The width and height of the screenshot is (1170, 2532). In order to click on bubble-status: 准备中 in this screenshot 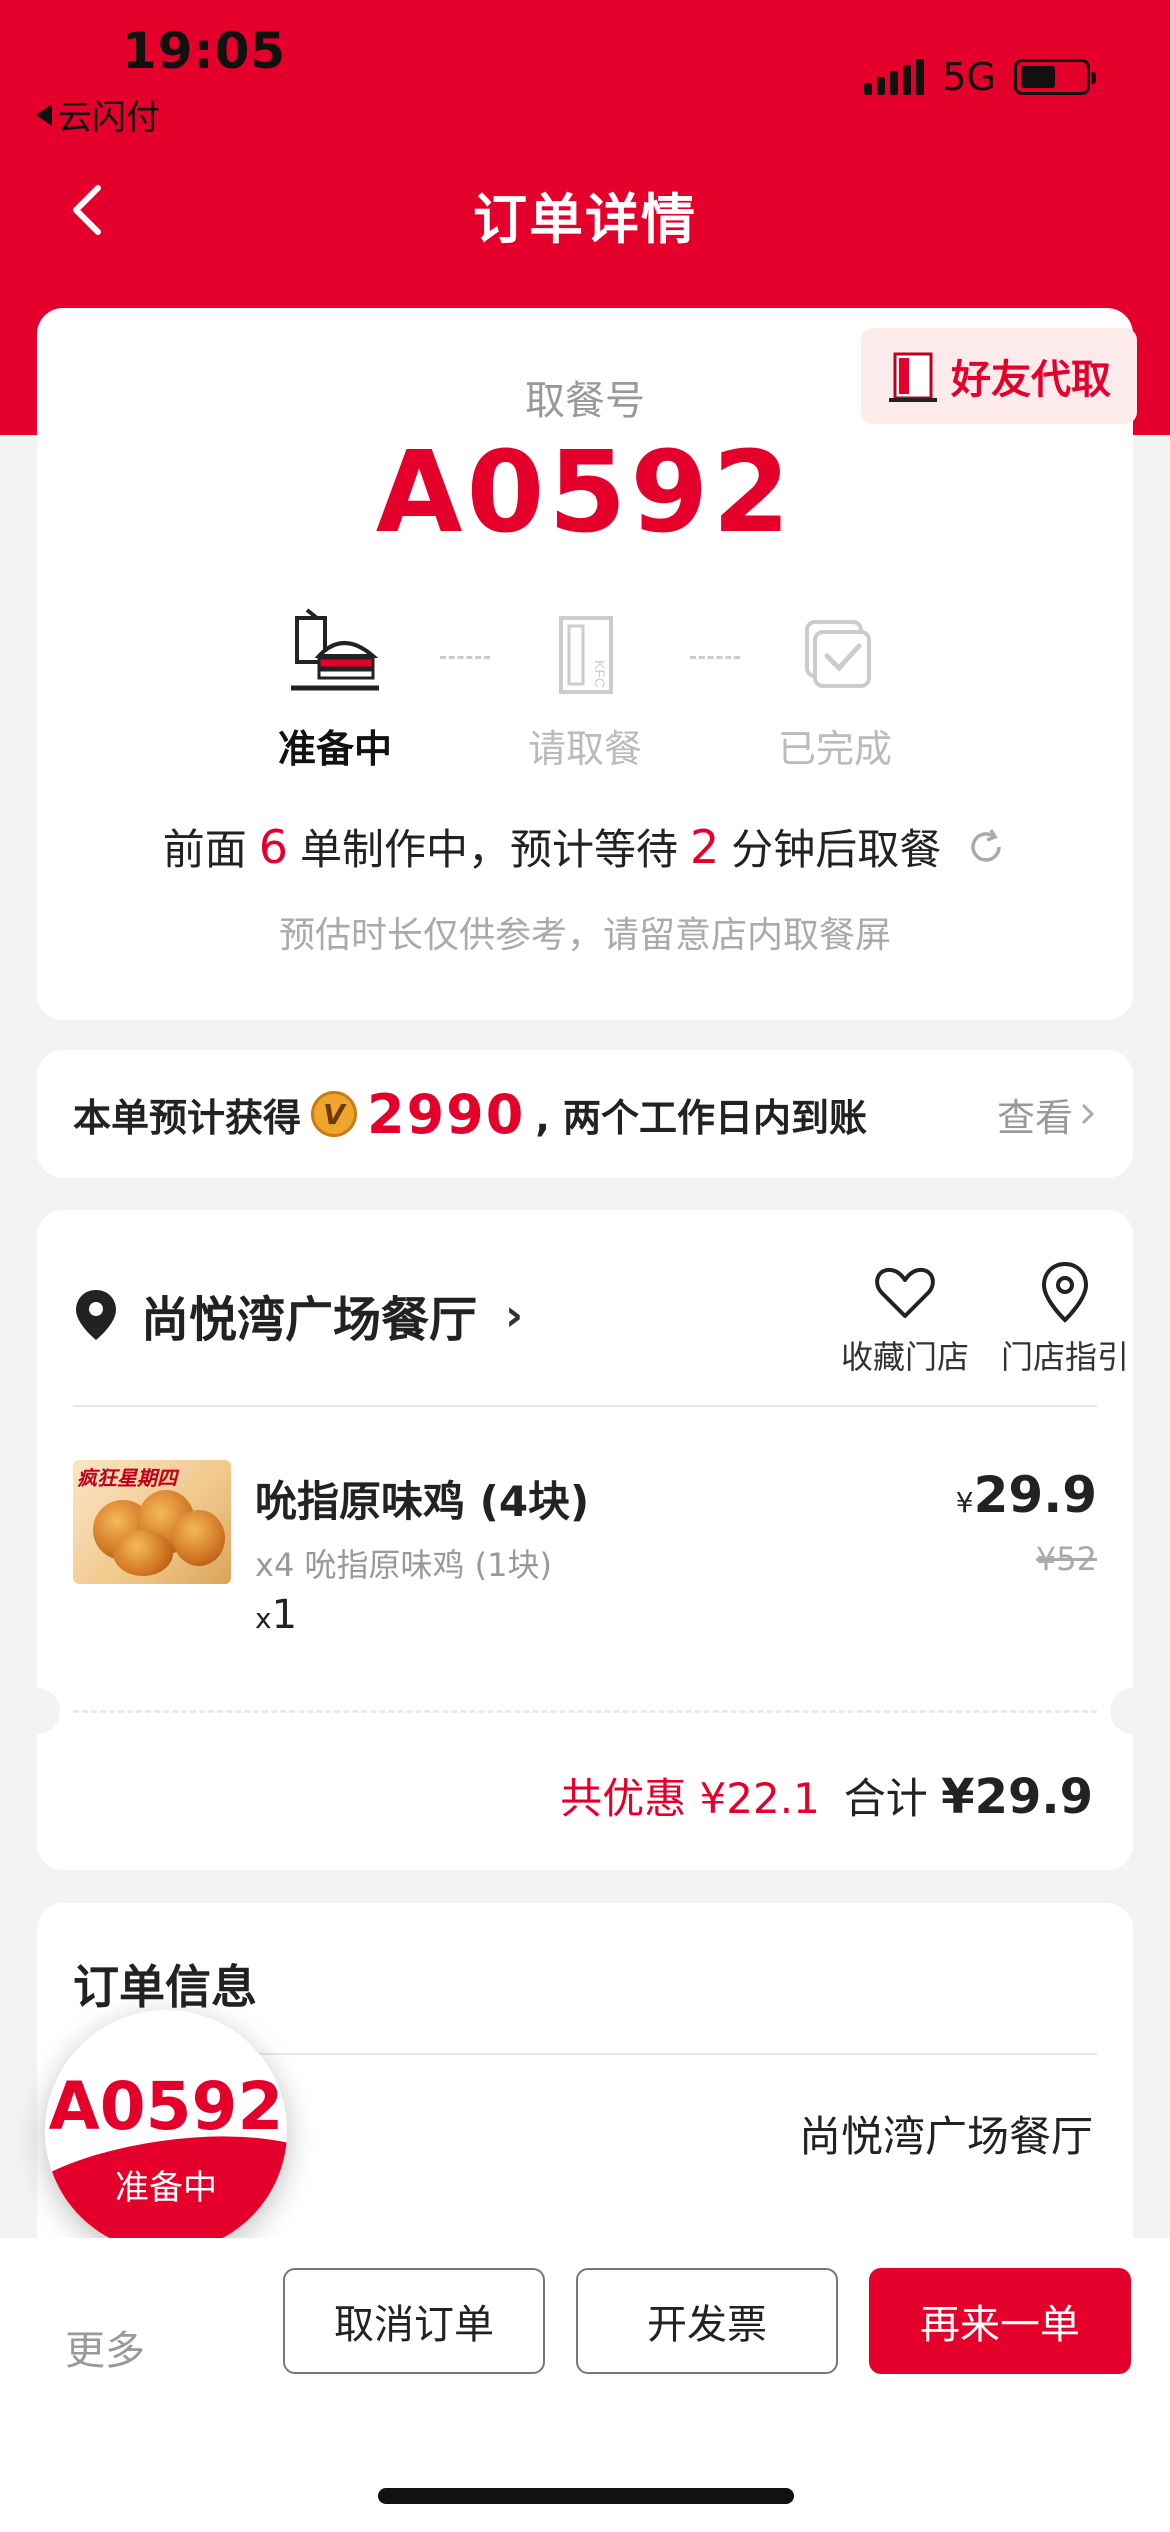, I will do `click(166, 2188)`.